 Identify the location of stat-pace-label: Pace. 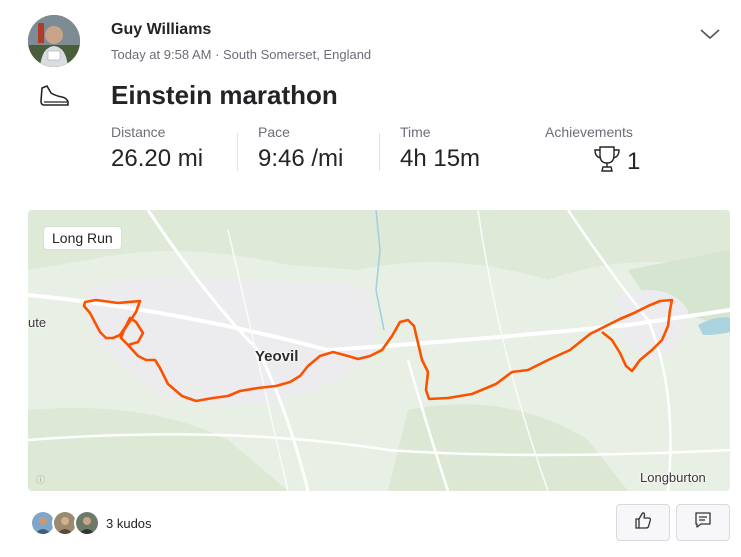
(274, 132).